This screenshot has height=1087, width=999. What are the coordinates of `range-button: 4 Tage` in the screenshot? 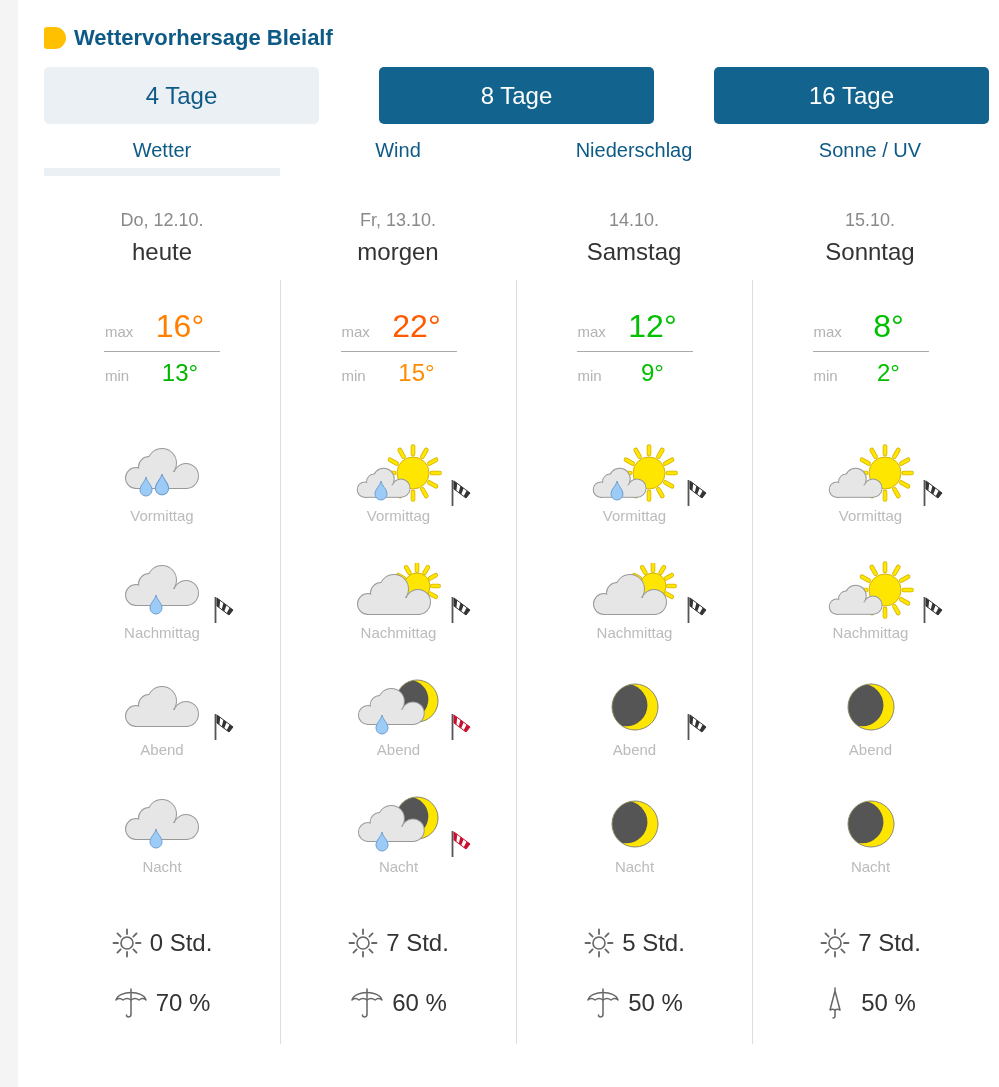 It's located at (181, 95).